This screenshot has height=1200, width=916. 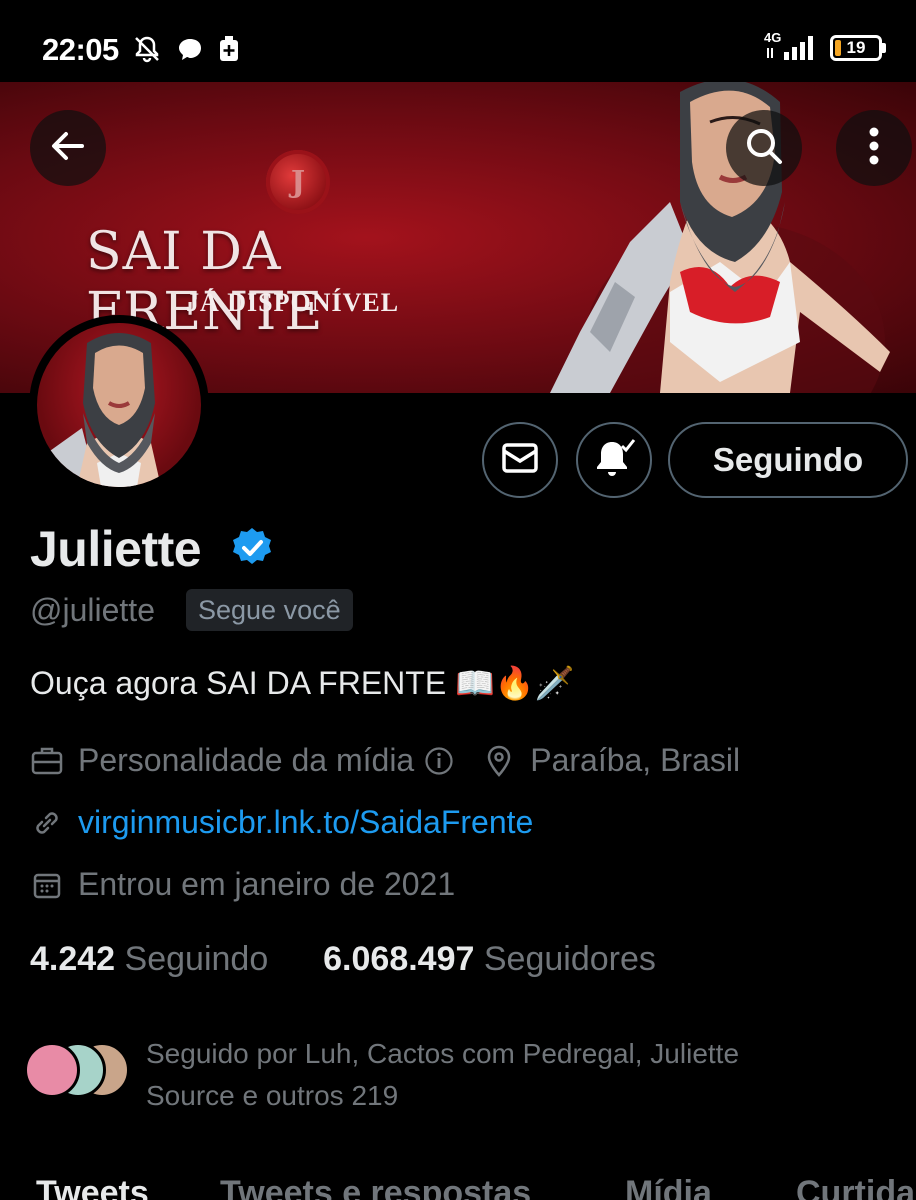 What do you see at coordinates (298, 182) in the screenshot?
I see `wax-seal-logo: J` at bounding box center [298, 182].